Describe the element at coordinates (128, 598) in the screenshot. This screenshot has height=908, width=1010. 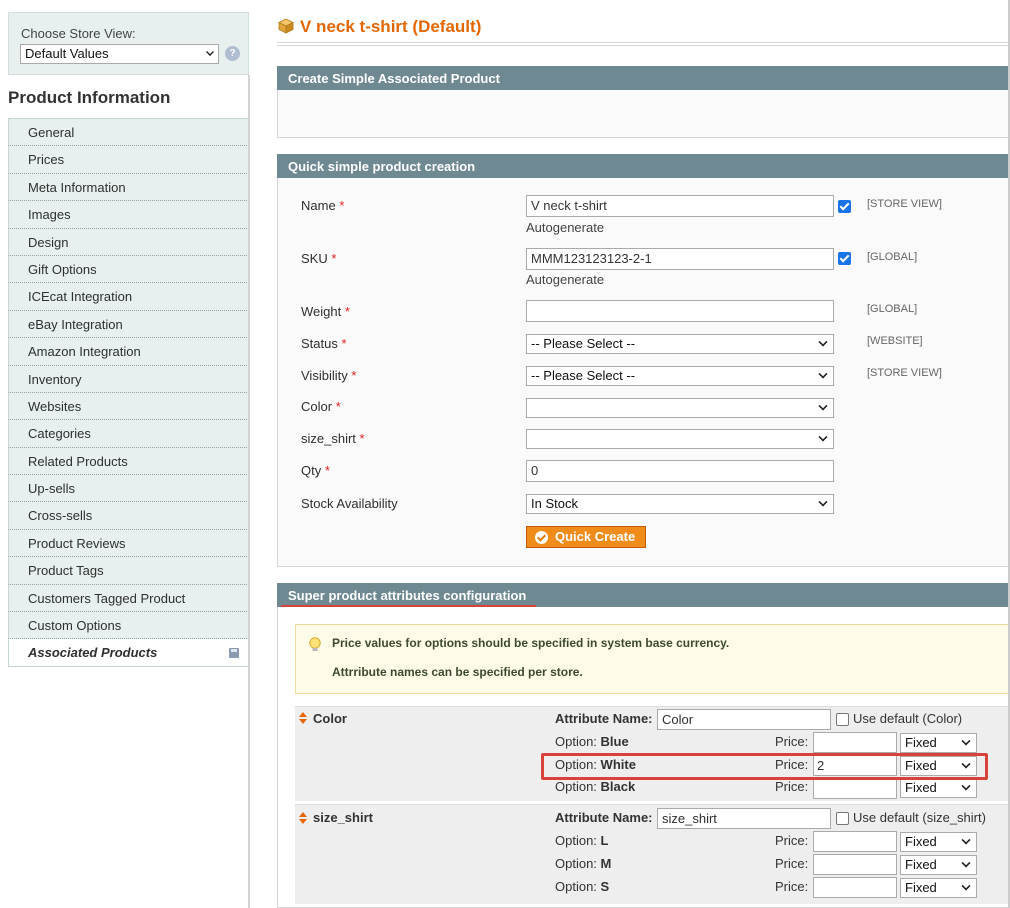
I see `tab-customers-tagged-product: Customers Tagged Product` at that location.